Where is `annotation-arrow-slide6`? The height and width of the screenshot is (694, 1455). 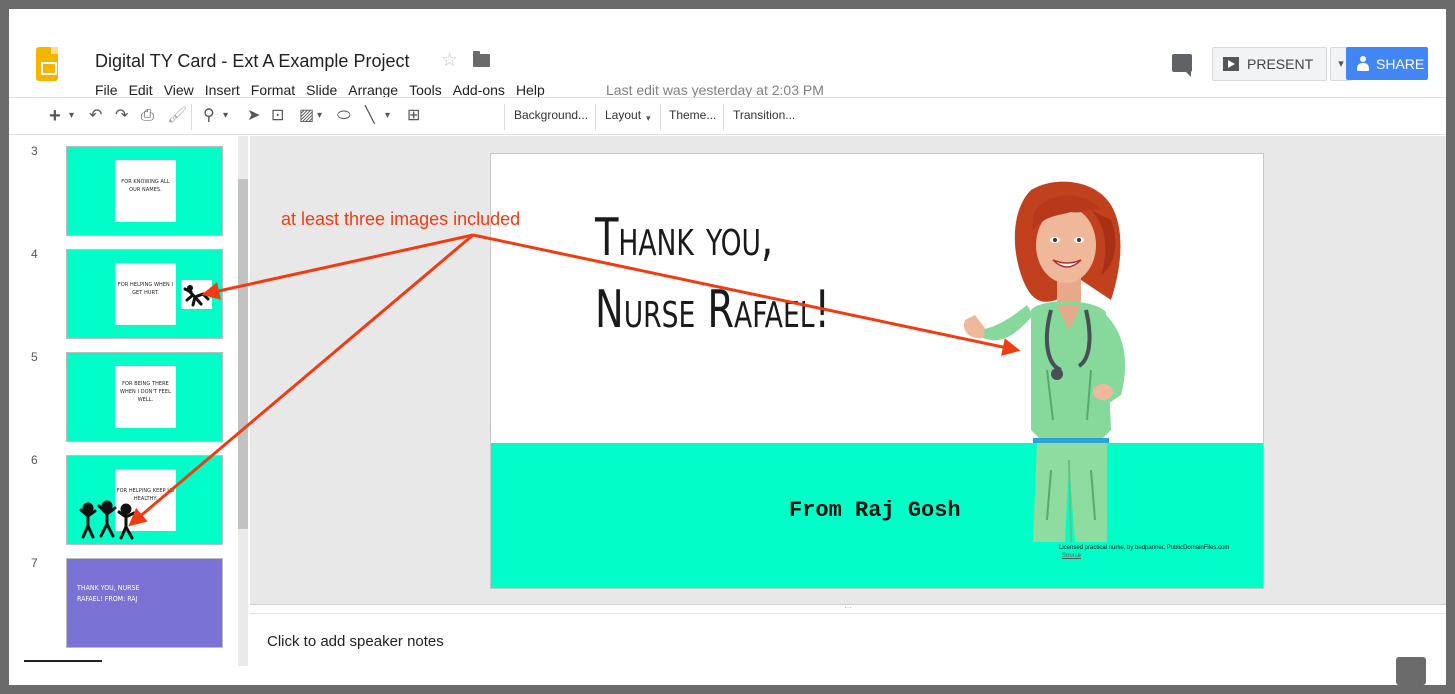
annotation-arrow-slide6 is located at coordinates (301, 380).